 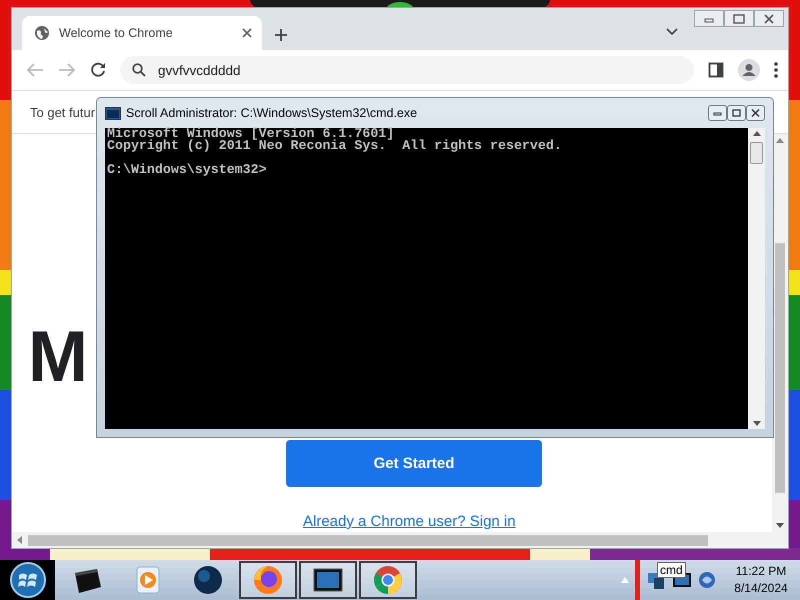 What do you see at coordinates (139, 70) in the screenshot?
I see `search-icon` at bounding box center [139, 70].